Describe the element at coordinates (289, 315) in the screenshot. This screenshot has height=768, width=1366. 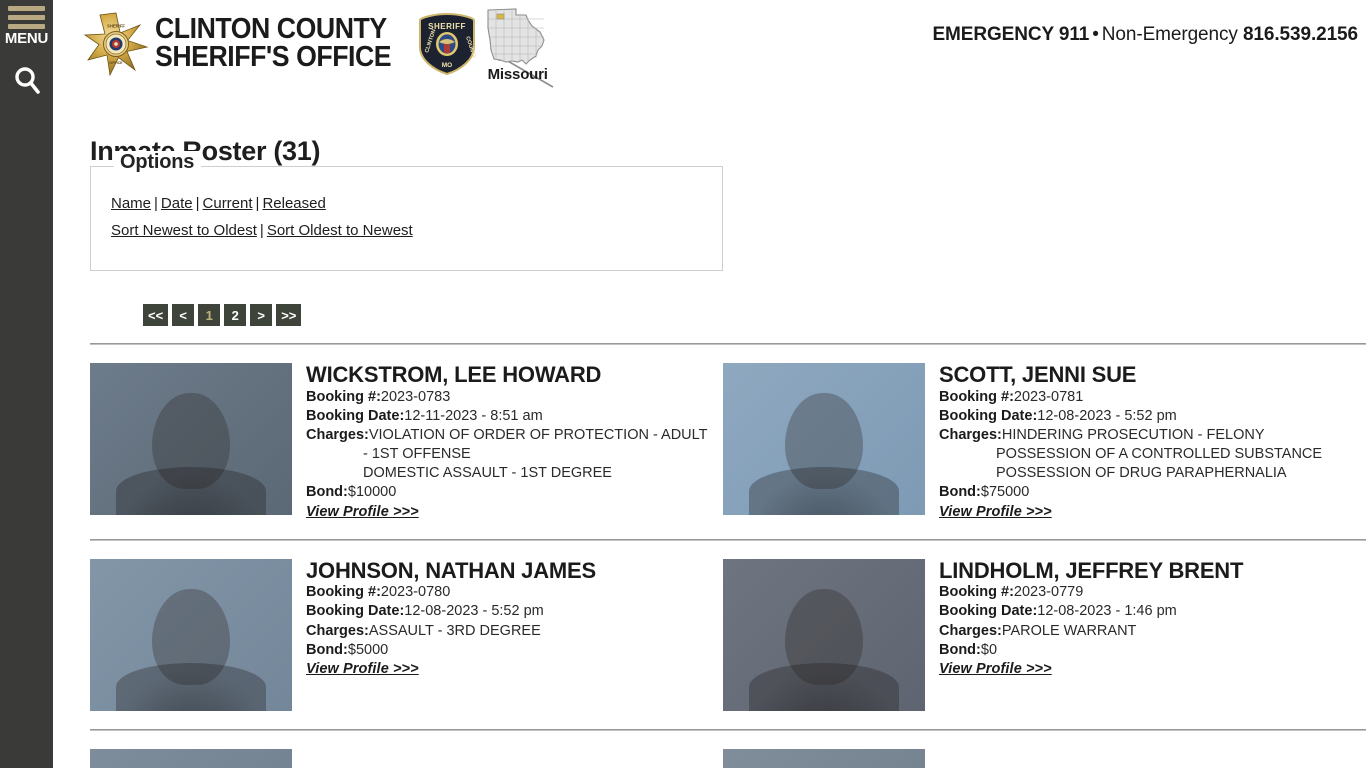
I see `pagination-last: >>` at that location.